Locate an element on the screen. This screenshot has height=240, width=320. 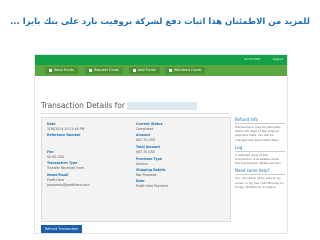
page-title: Transaction Details for is located at coordinates (119, 105).